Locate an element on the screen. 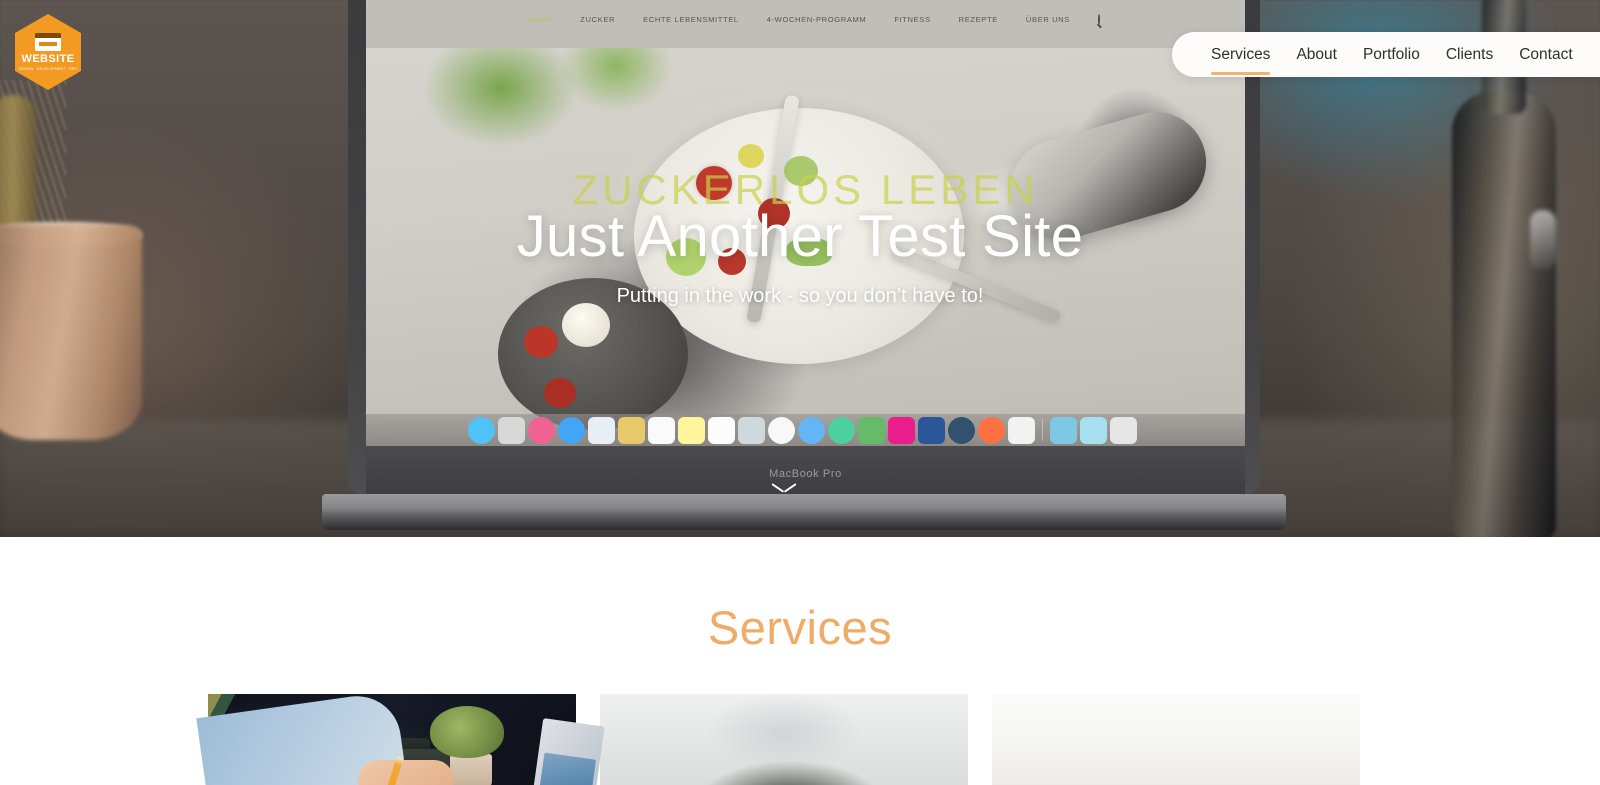 The image size is (1600, 785). app-store-icon is located at coordinates (811, 430).